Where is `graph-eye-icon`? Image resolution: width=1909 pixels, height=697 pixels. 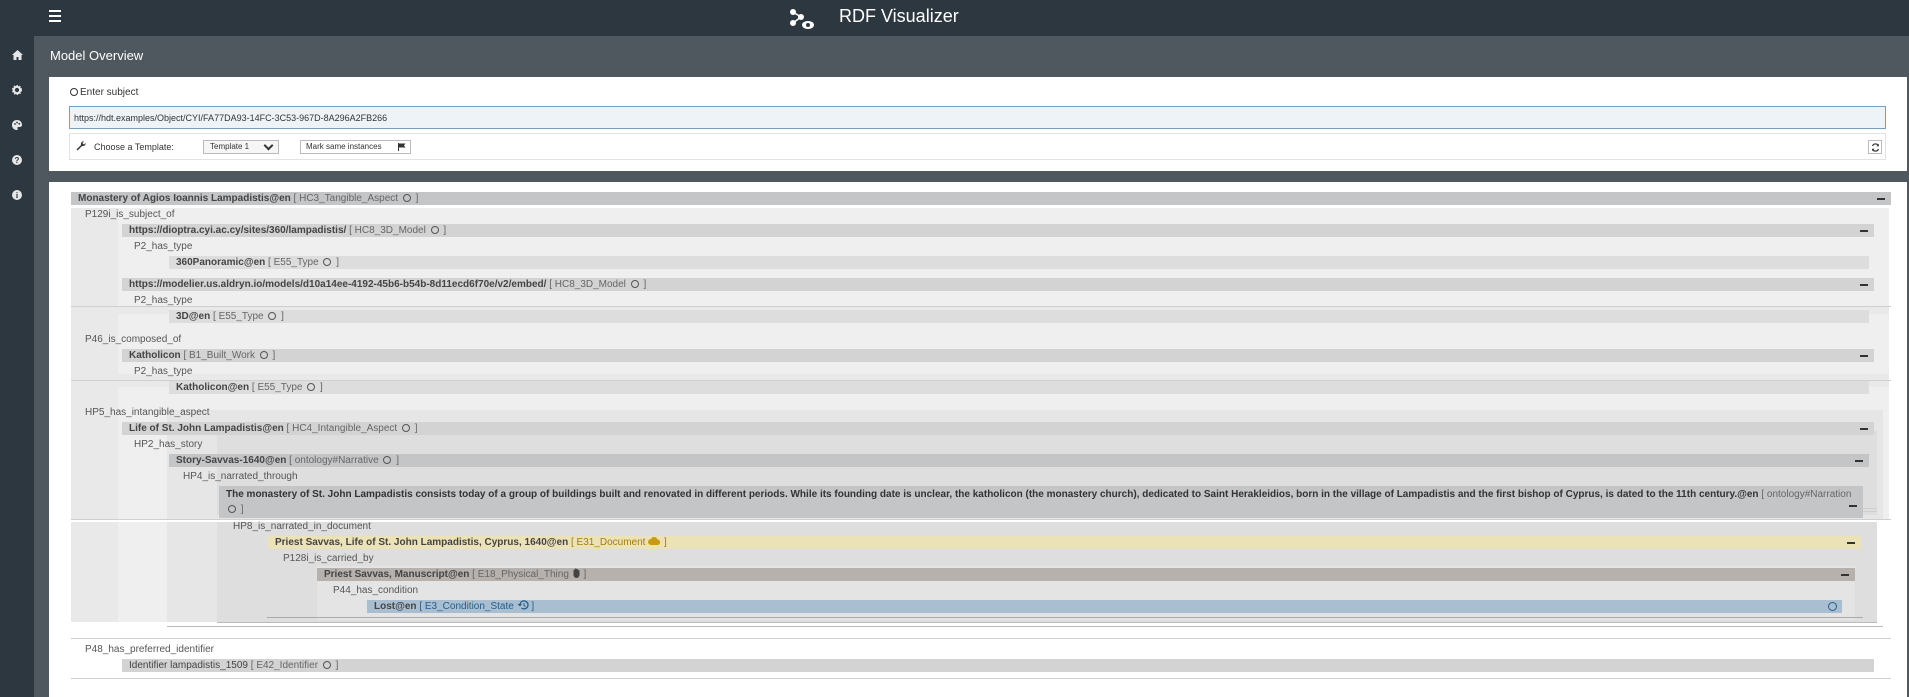 graph-eye-icon is located at coordinates (802, 19).